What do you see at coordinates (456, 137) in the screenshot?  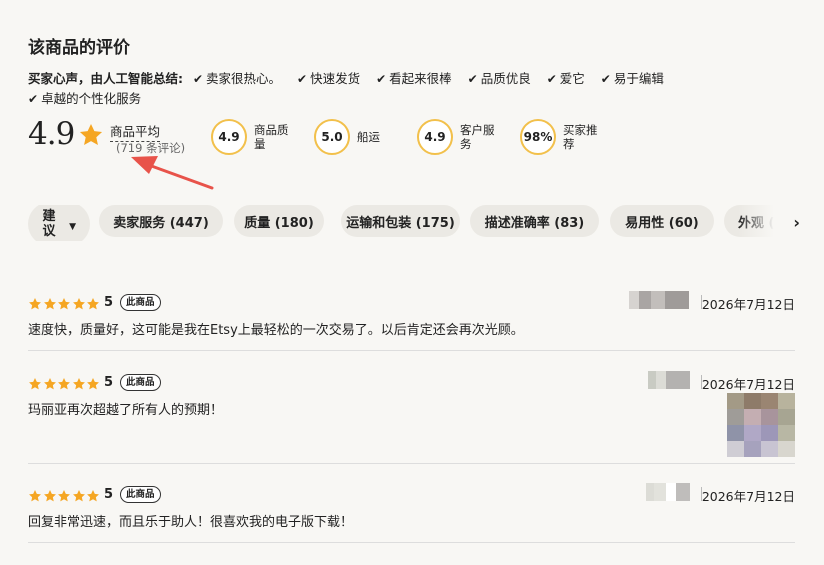 I see `metric-item-service: 4.9 客户服务` at bounding box center [456, 137].